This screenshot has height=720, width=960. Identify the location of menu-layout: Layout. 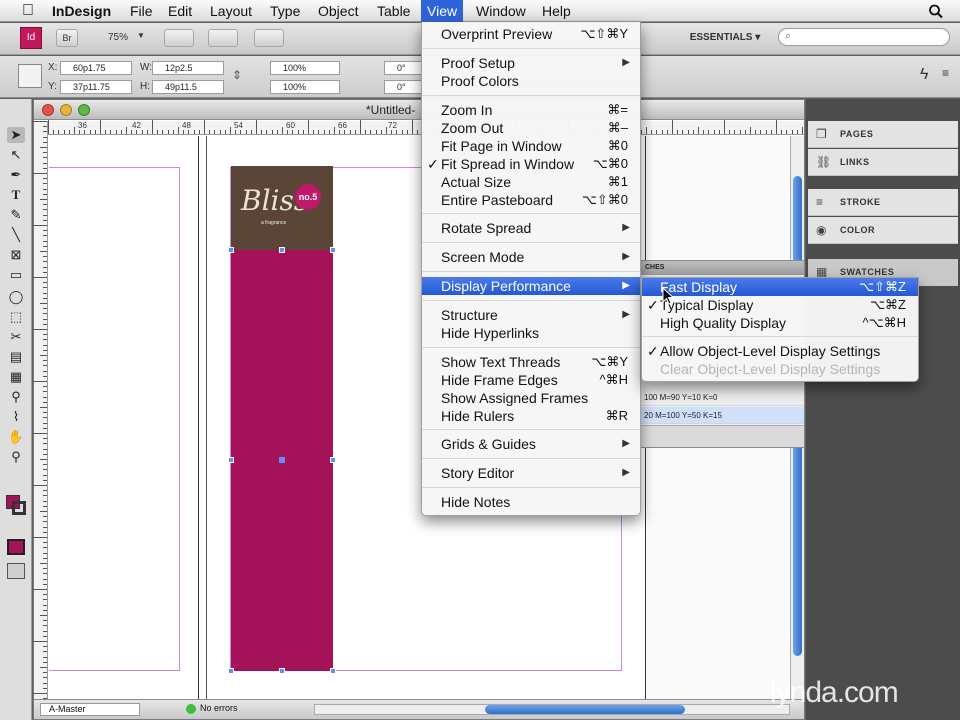
(231, 11).